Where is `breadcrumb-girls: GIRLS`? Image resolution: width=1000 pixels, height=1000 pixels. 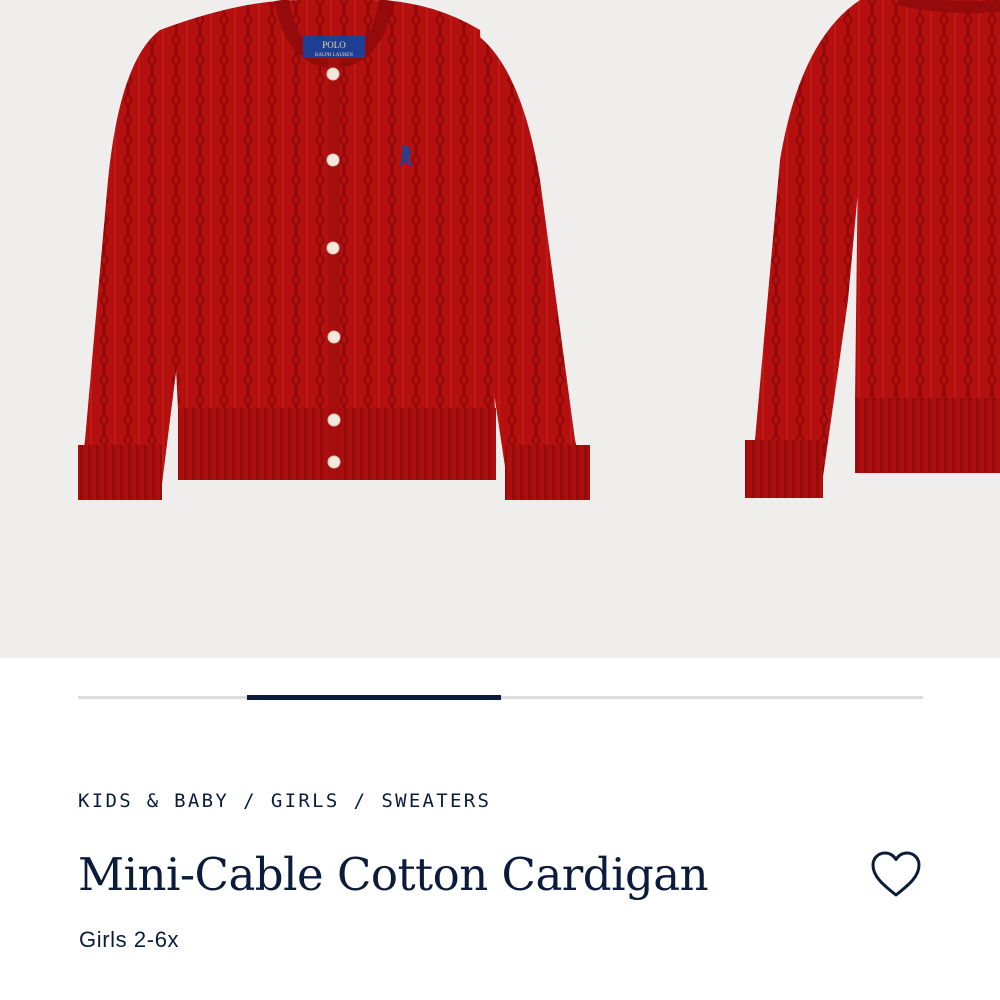
breadcrumb-girls: GIRLS is located at coordinates (305, 801).